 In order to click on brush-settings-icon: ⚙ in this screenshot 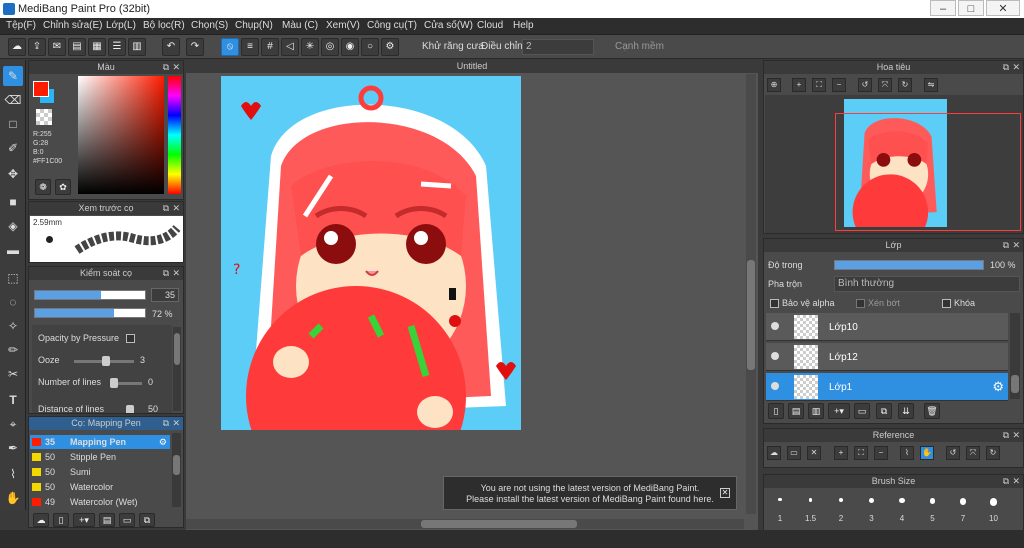, I will do `click(163, 442)`.